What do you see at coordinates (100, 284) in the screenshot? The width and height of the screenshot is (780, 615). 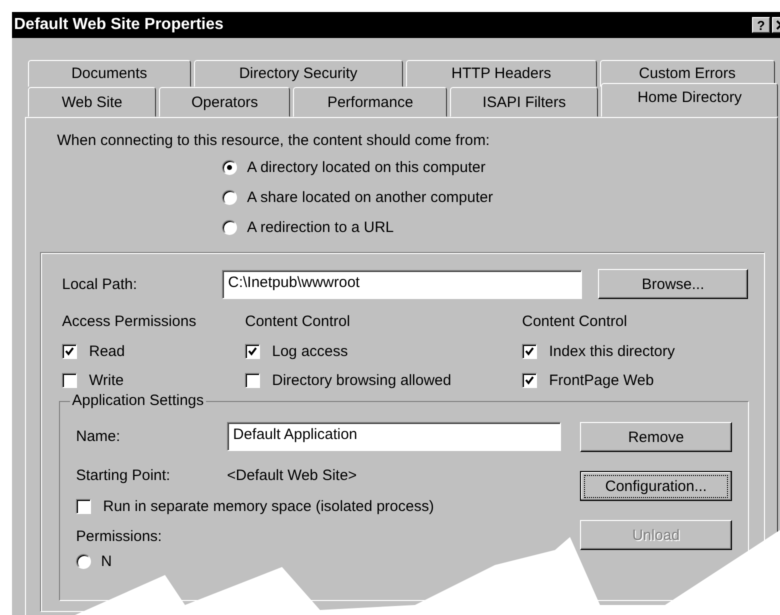 I see `field-label: Local Path:` at bounding box center [100, 284].